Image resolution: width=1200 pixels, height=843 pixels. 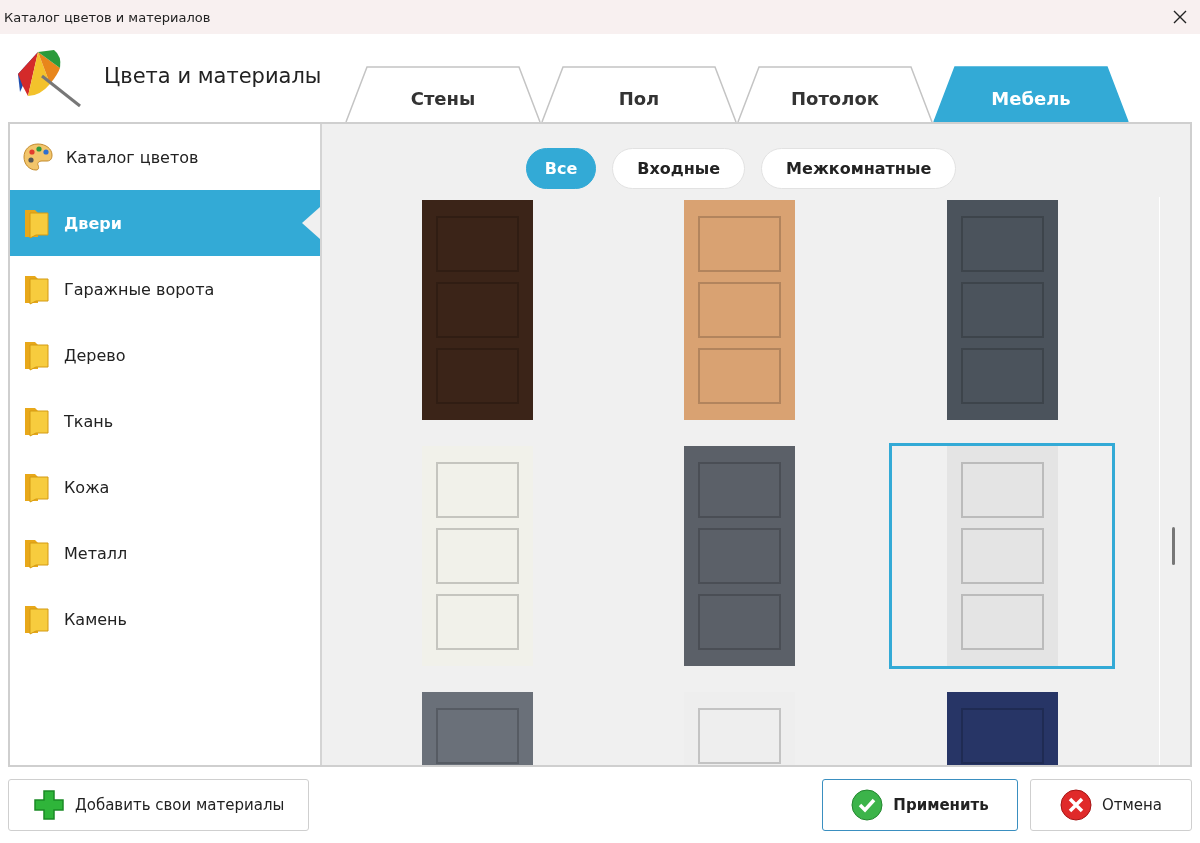 What do you see at coordinates (159, 805) in the screenshot?
I see `add-materials-button: Добавить свои материалы` at bounding box center [159, 805].